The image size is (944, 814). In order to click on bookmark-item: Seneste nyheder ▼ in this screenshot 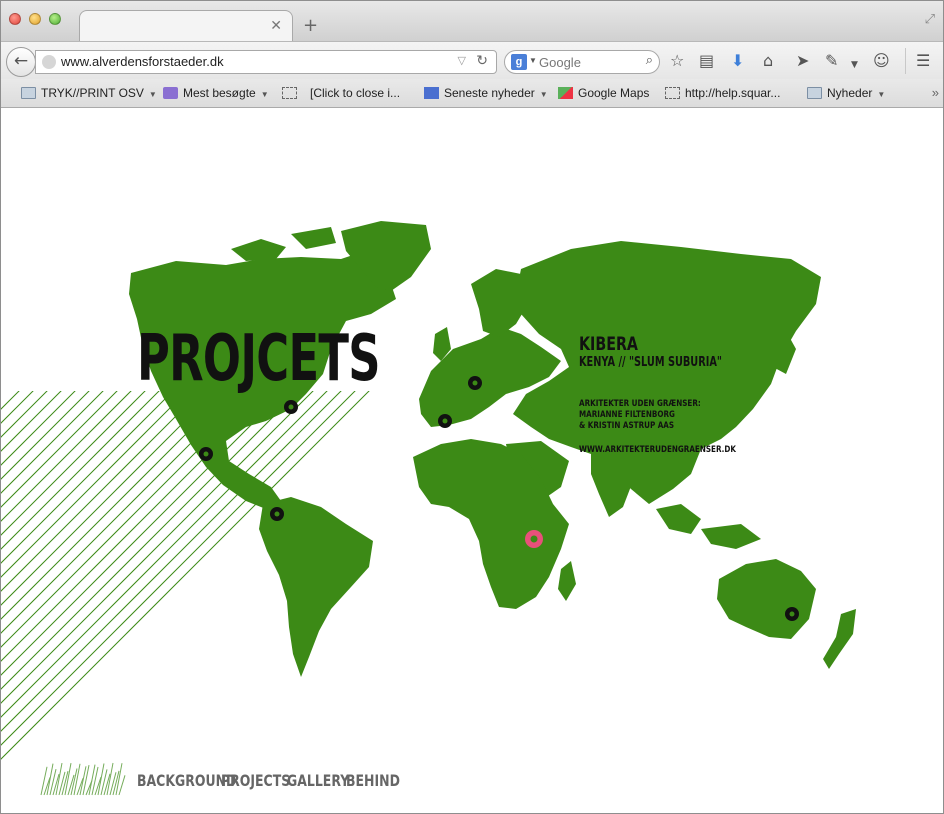, I will do `click(486, 93)`.